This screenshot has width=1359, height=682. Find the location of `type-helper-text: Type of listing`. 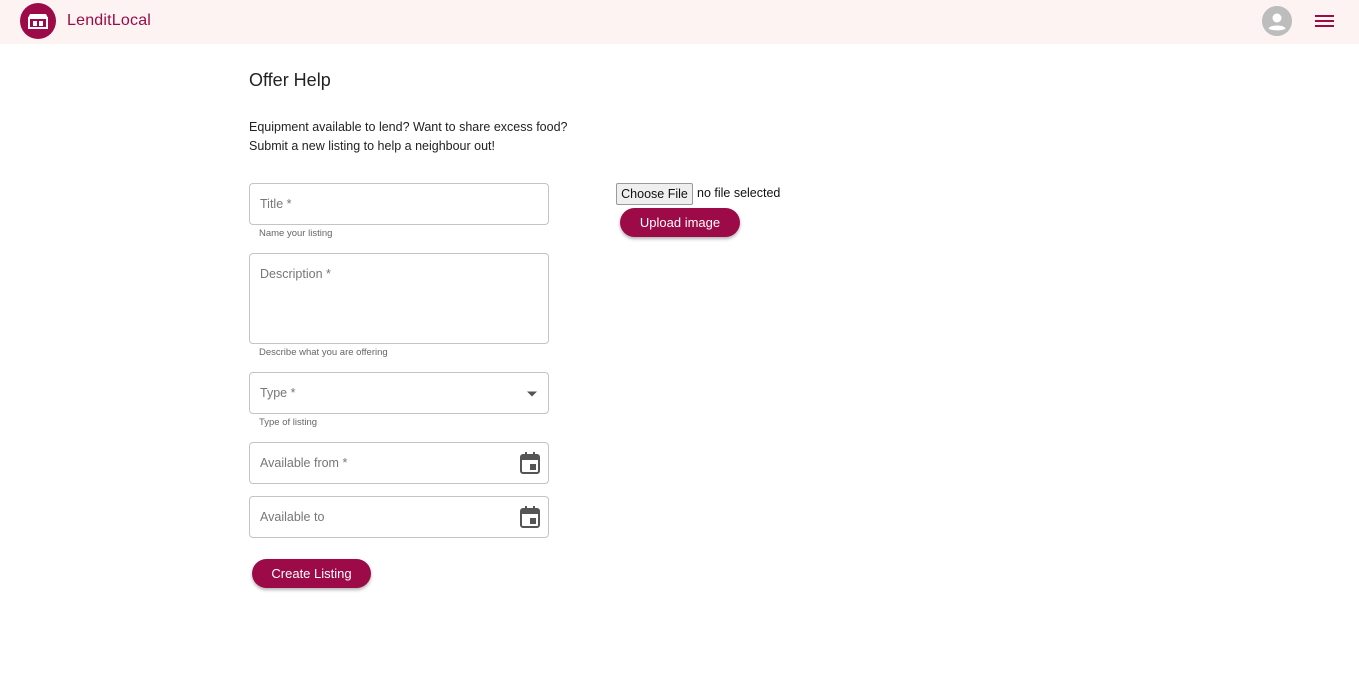

type-helper-text: Type of listing is located at coordinates (288, 422).